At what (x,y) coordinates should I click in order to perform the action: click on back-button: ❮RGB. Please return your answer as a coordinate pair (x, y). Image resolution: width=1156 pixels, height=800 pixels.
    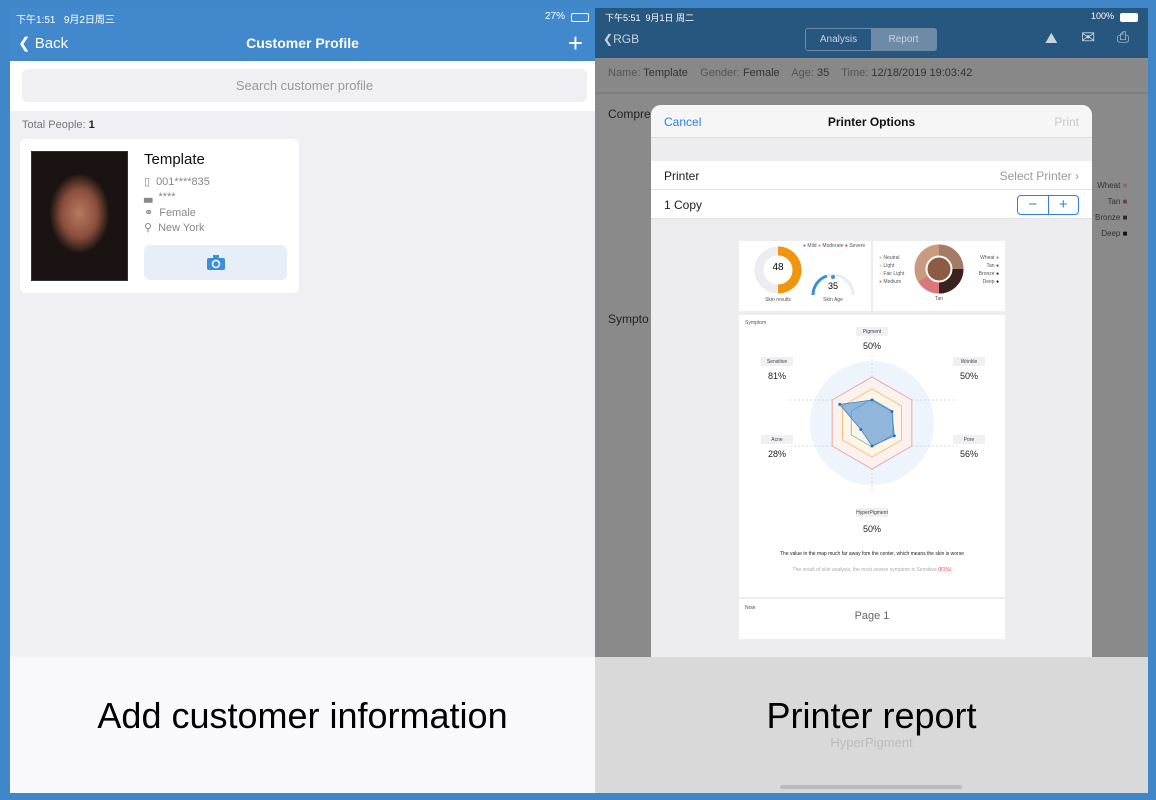
    Looking at the image, I should click on (621, 39).